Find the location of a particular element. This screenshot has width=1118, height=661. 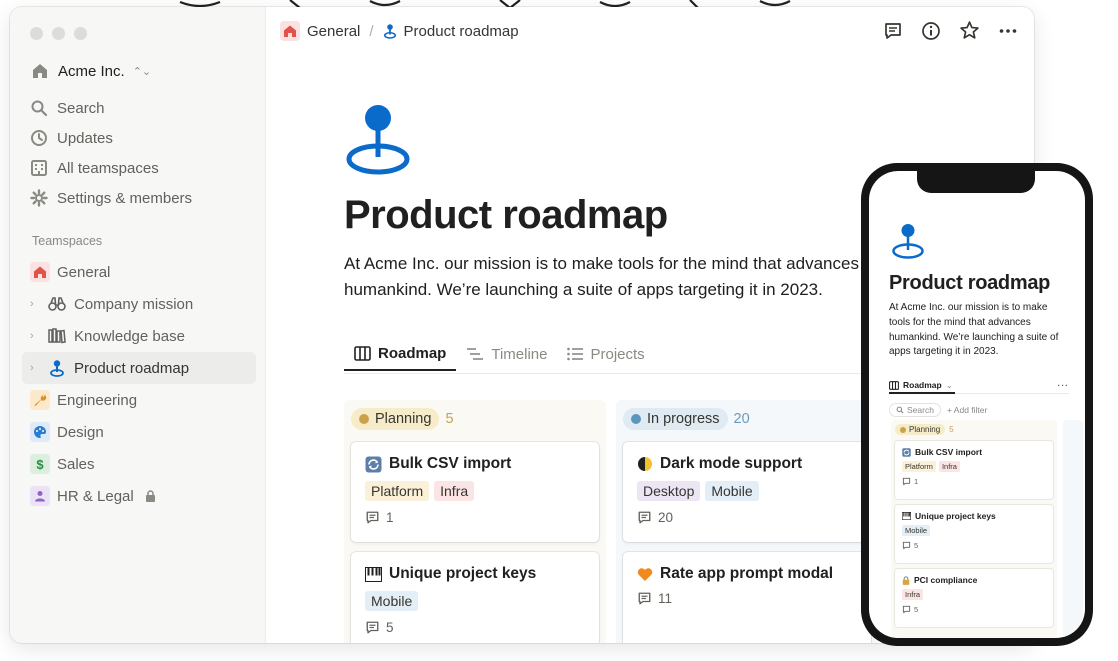

mobile-page-title: Product roadmap is located at coordinates (970, 283).